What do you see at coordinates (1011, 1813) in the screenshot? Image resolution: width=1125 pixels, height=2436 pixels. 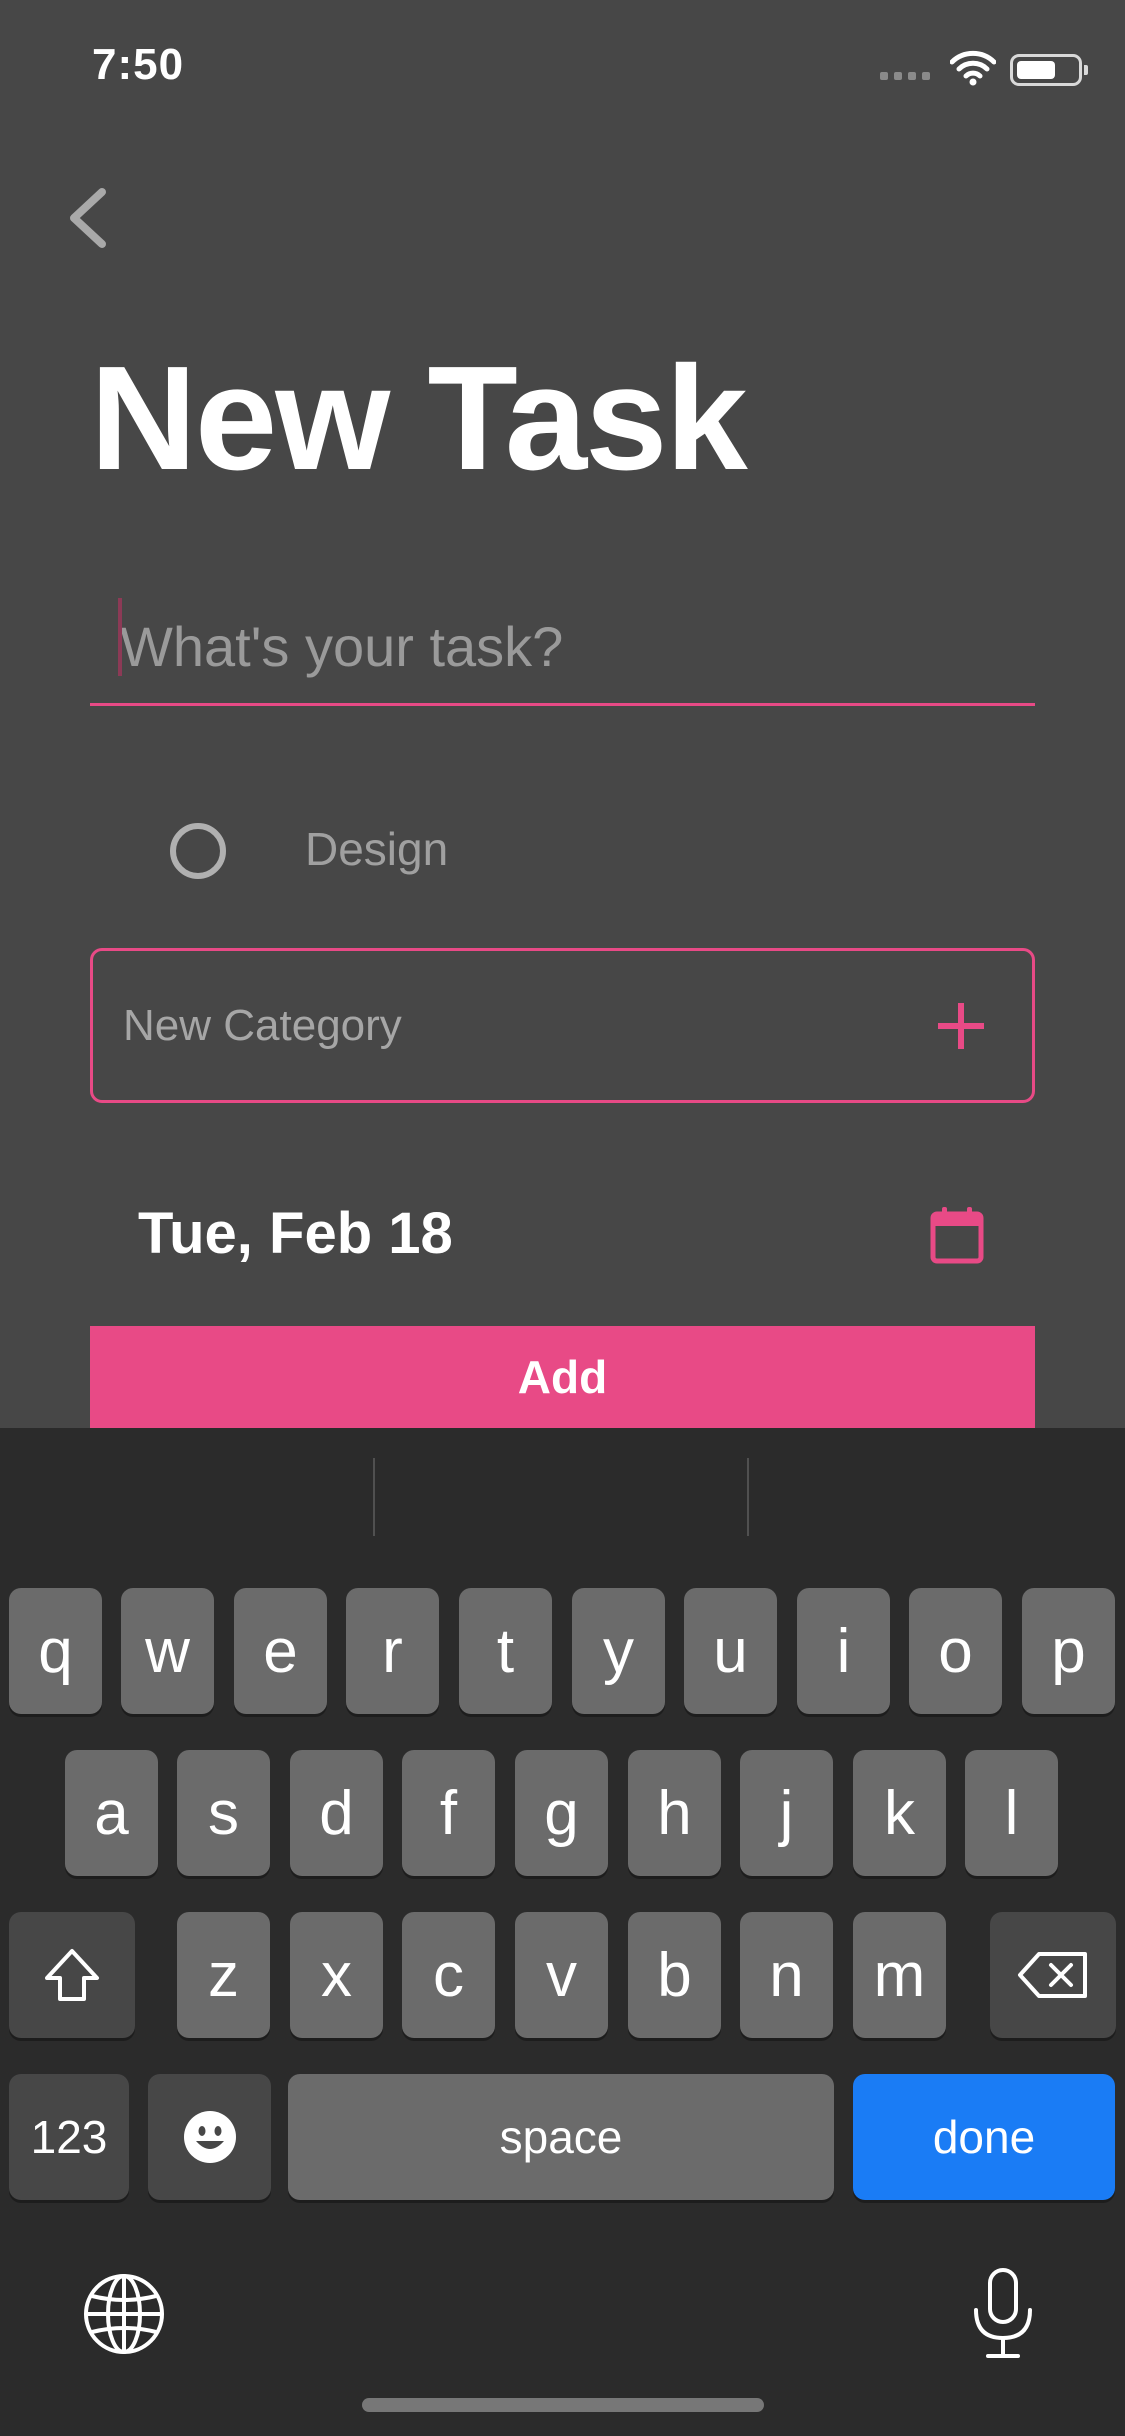 I see `key-l: l` at bounding box center [1011, 1813].